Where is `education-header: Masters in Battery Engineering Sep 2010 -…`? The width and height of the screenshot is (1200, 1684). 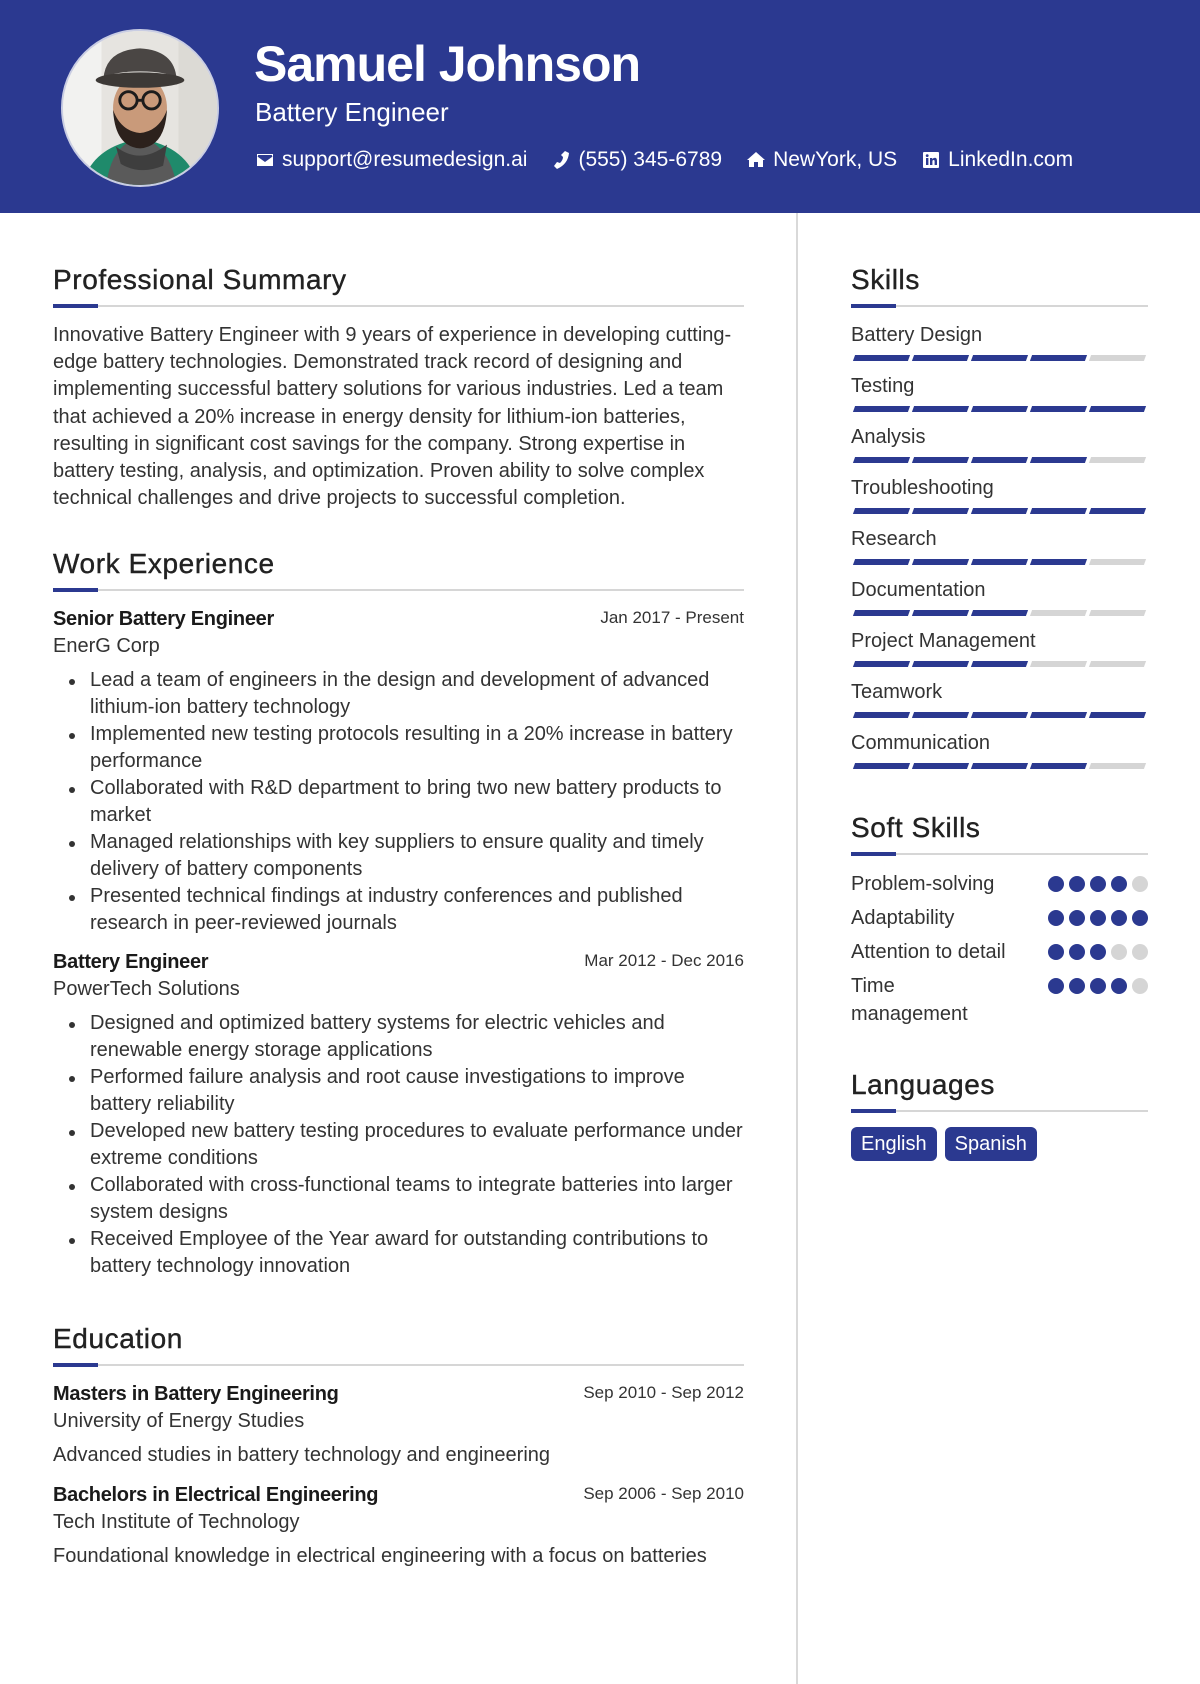 education-header: Masters in Battery Engineering Sep 2010 -… is located at coordinates (398, 1394).